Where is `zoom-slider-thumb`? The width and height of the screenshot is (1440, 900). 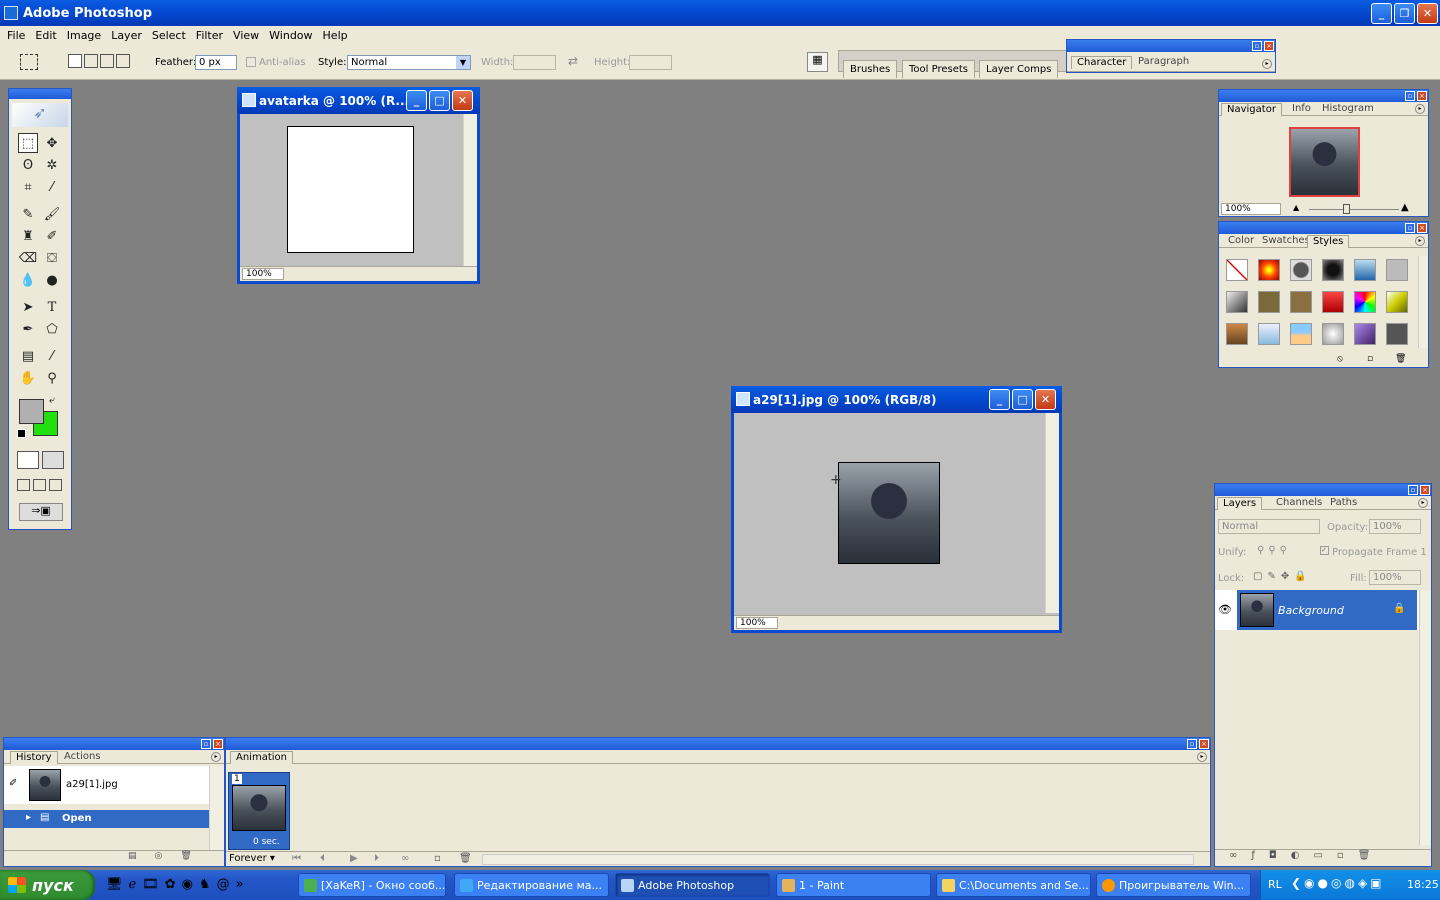
zoom-slider-thumb is located at coordinates (1346, 209).